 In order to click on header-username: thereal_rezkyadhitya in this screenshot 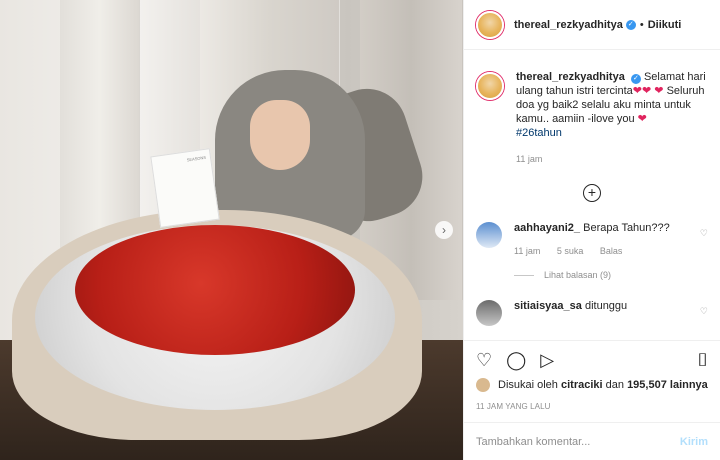, I will do `click(568, 25)`.